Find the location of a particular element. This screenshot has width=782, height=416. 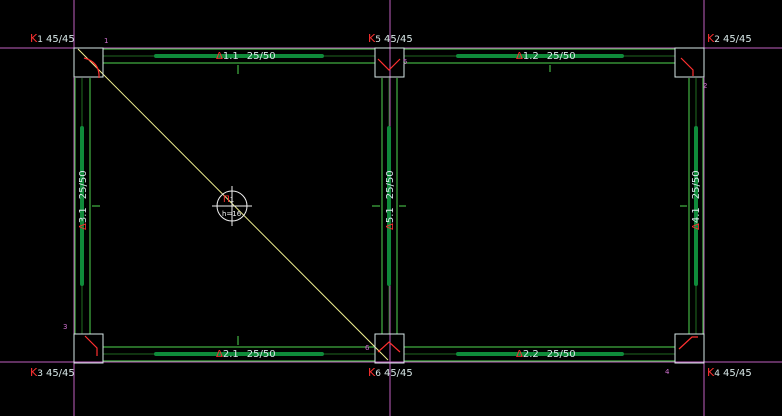

slab-label: Π1 is located at coordinates (228, 200).